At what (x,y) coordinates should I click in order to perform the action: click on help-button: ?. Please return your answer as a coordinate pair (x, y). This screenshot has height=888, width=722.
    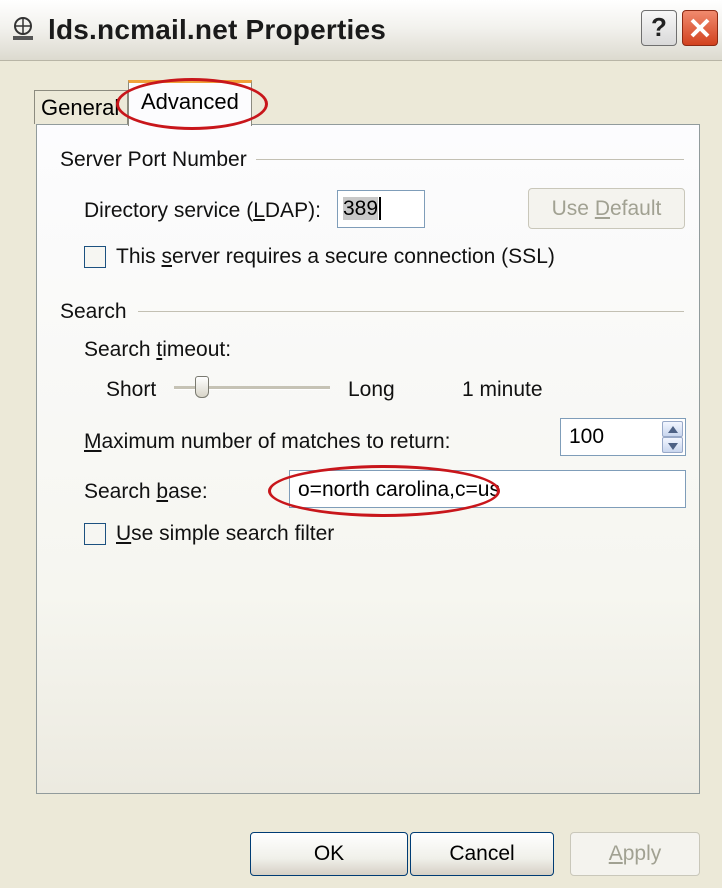
    Looking at the image, I should click on (659, 28).